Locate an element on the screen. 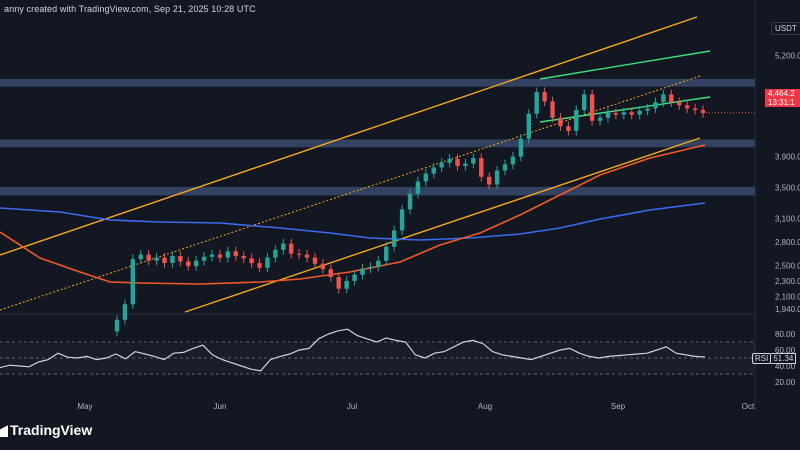 The image size is (800, 450). price-tick-label: 1,940.0 is located at coordinates (787, 309).